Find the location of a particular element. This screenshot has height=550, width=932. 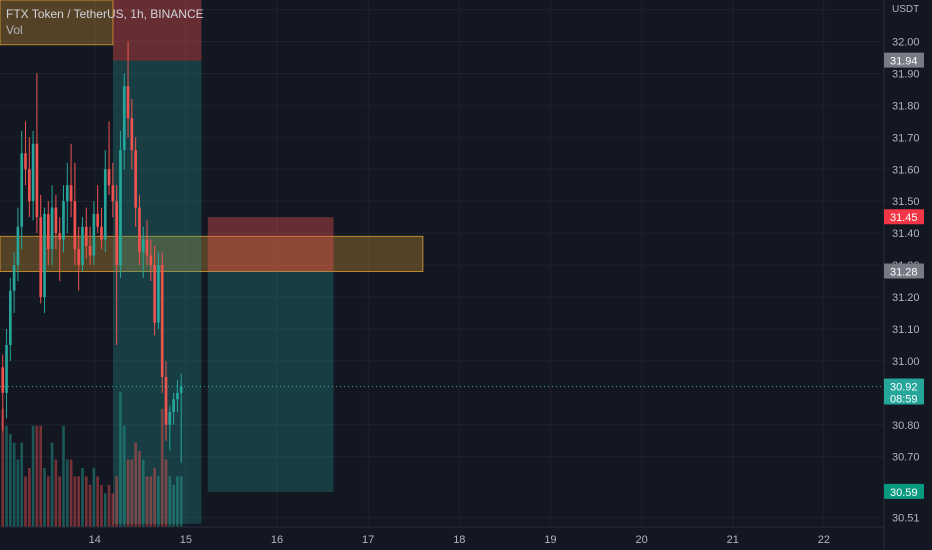

chart-legend: FTX Token / TetherUS, 1h, BINANCE Vol is located at coordinates (105, 22).